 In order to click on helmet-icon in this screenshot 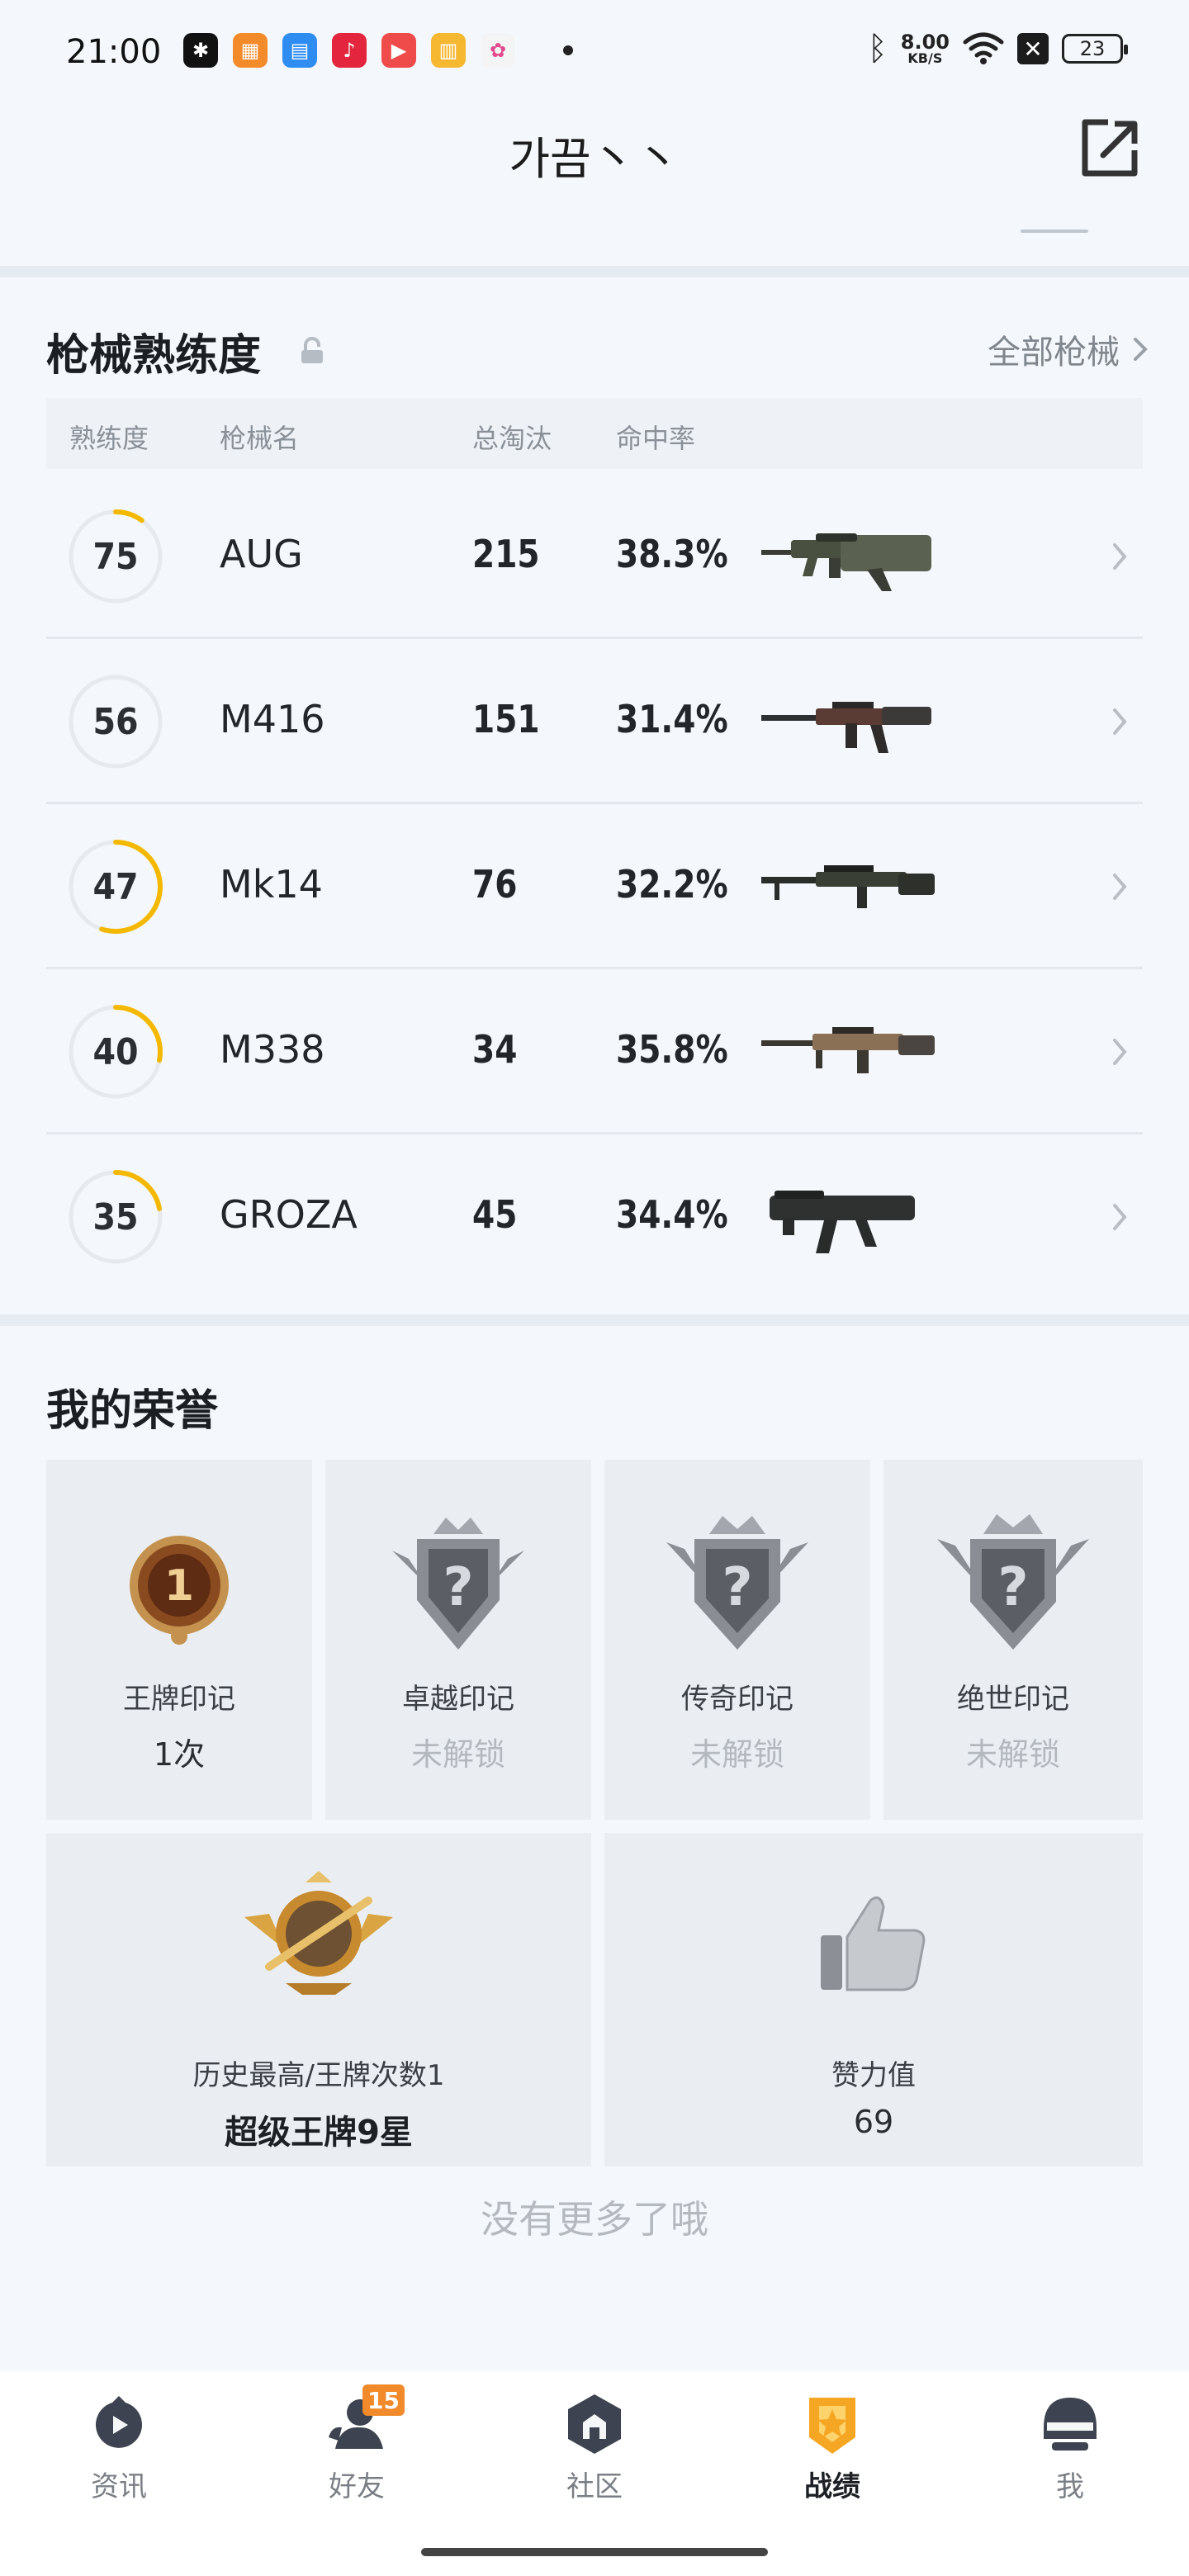, I will do `click(1070, 2424)`.